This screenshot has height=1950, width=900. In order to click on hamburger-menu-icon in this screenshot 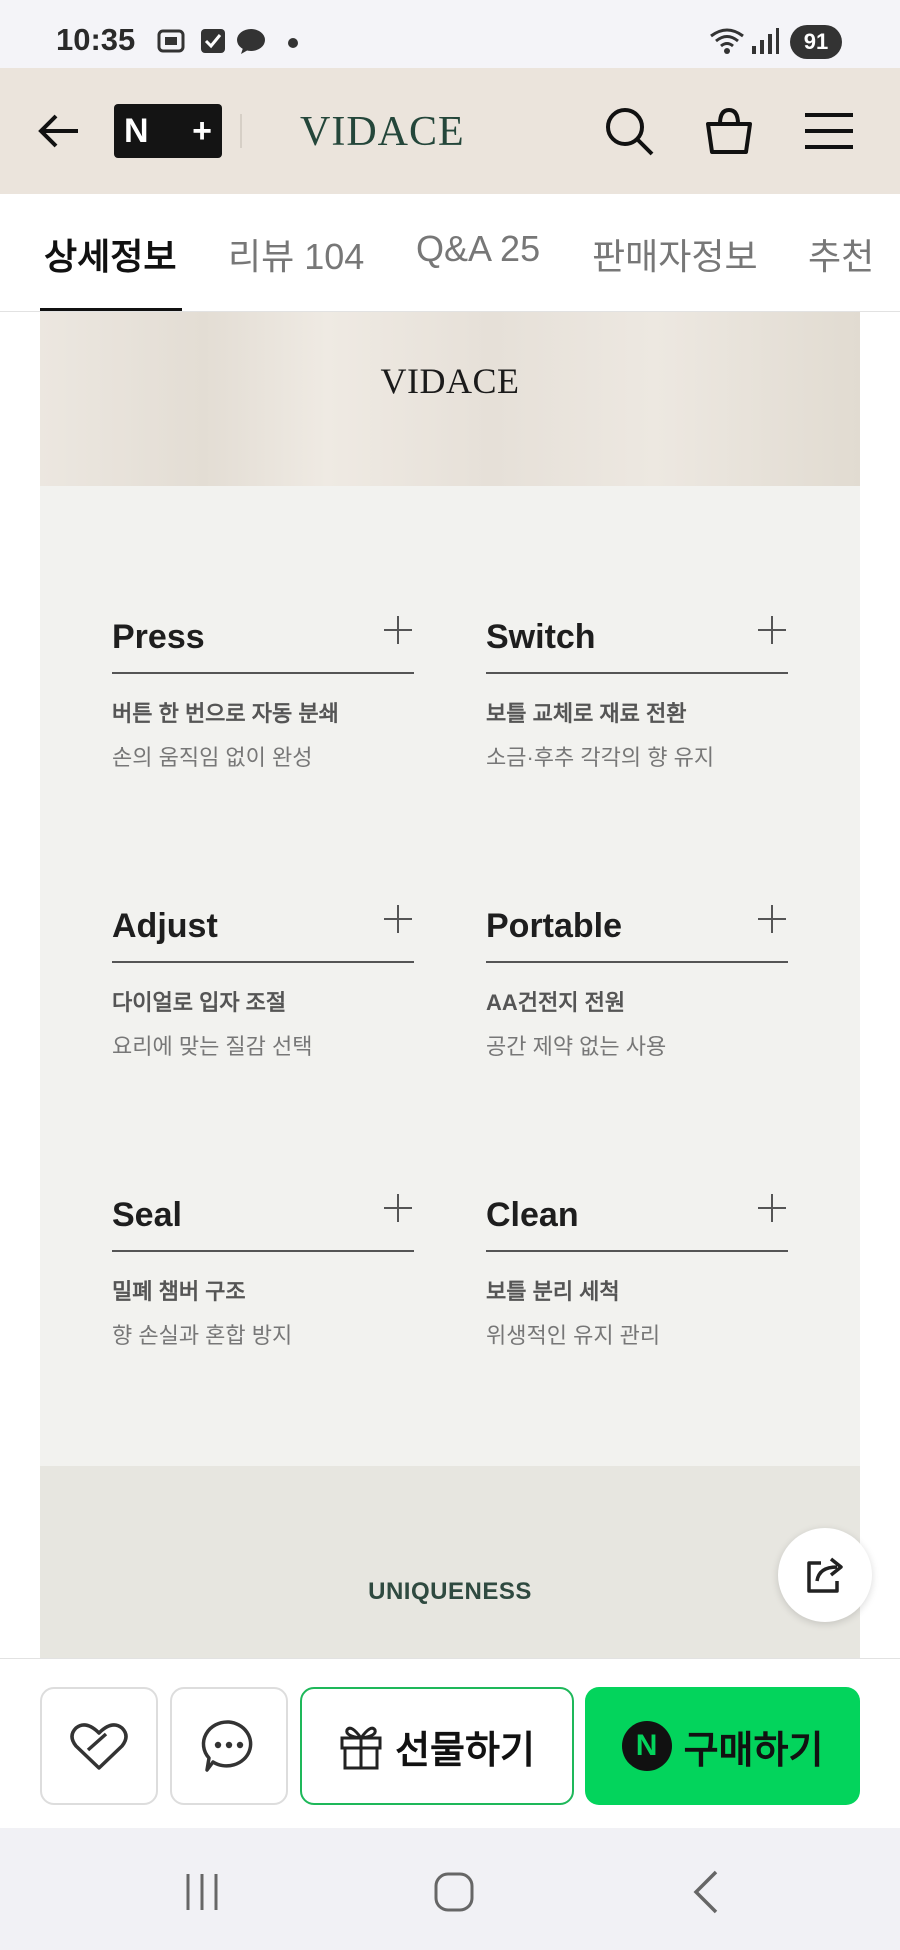, I will do `click(829, 131)`.